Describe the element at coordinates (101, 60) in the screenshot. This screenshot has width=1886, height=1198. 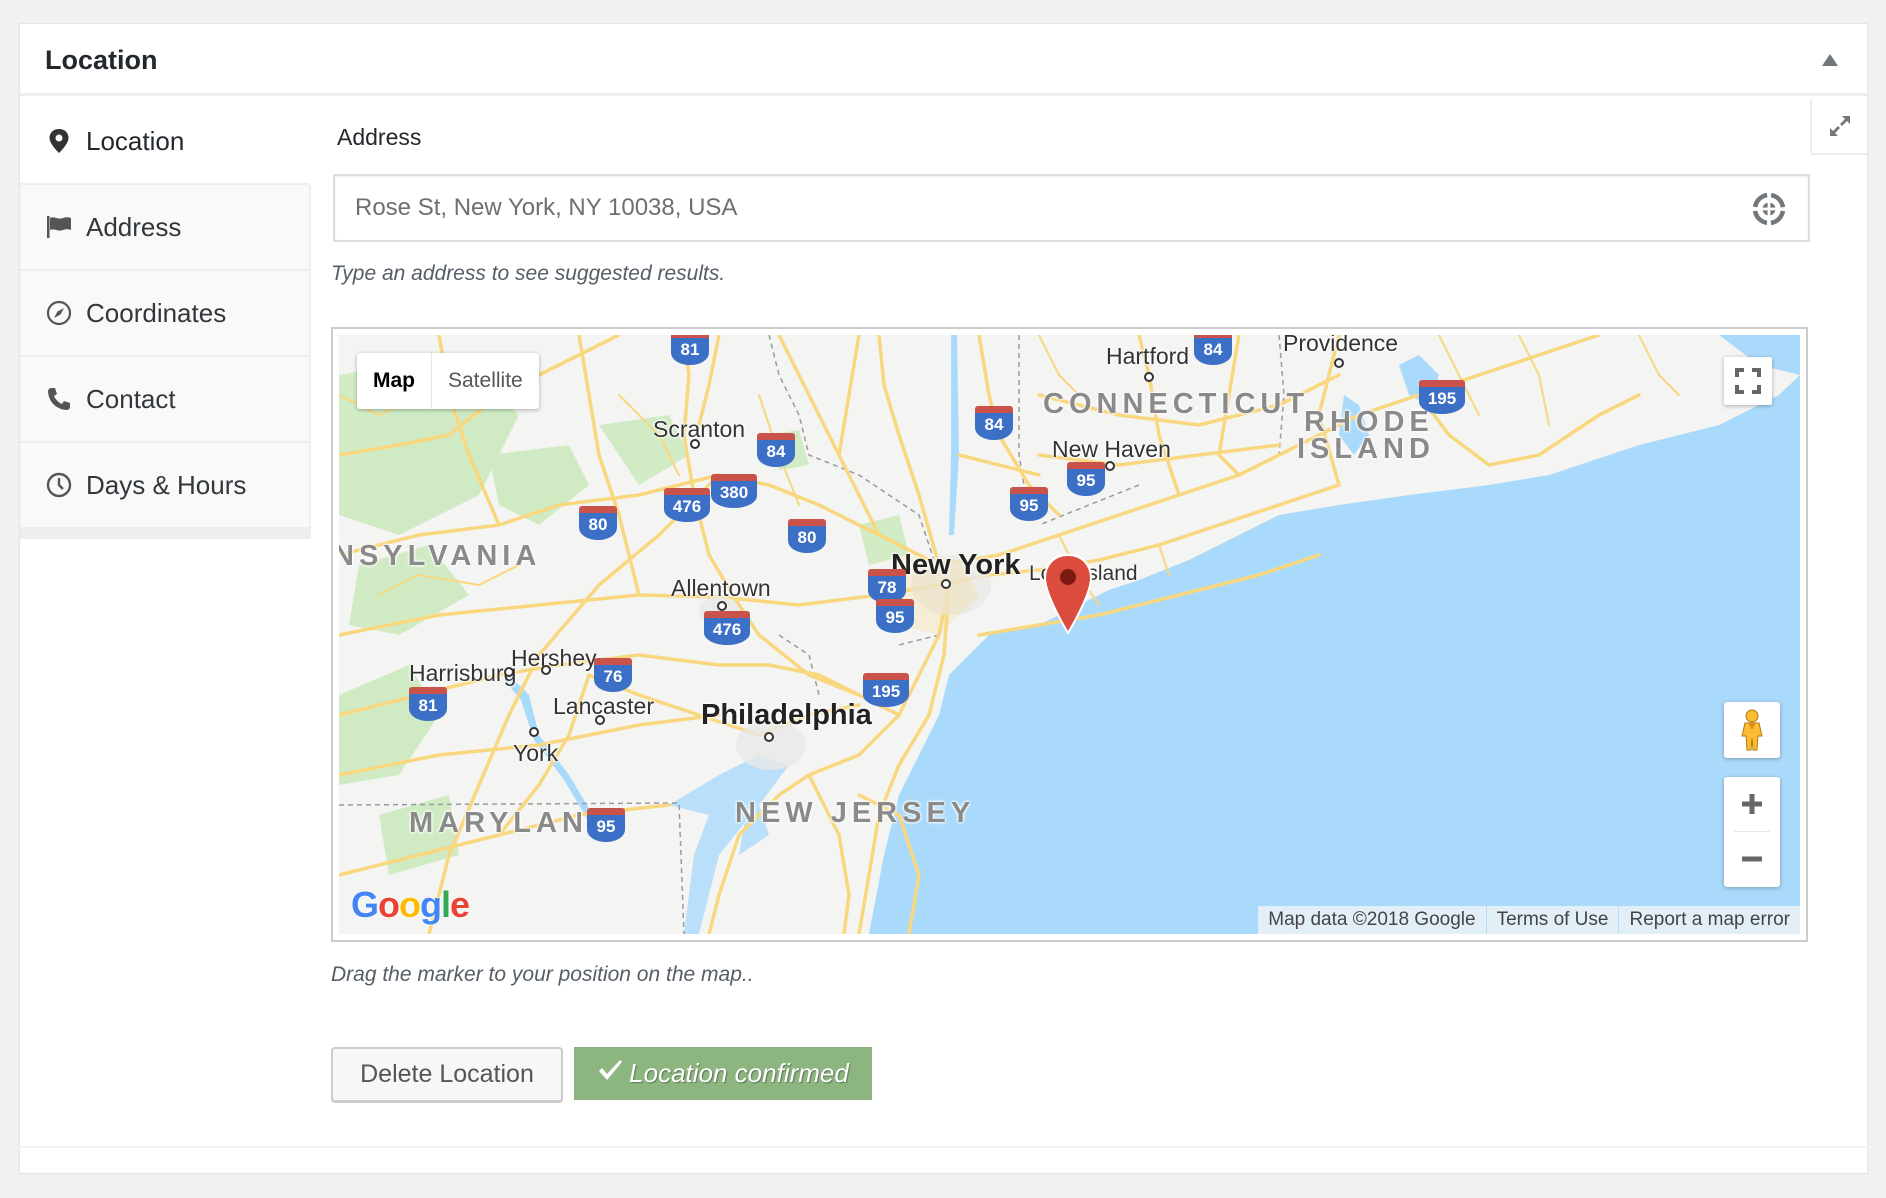
I see `panel-title: Location` at that location.